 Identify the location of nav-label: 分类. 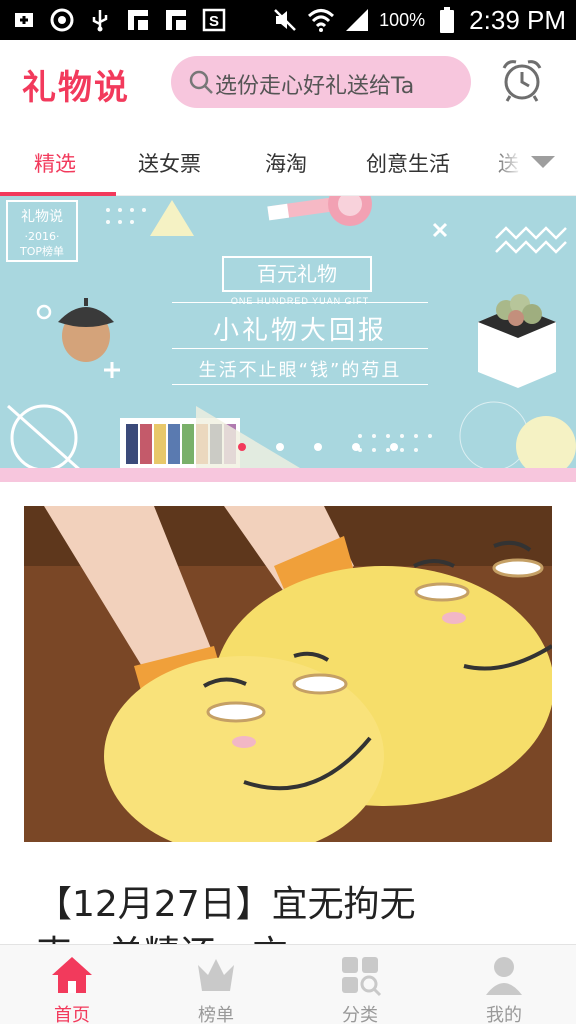
(360, 1014).